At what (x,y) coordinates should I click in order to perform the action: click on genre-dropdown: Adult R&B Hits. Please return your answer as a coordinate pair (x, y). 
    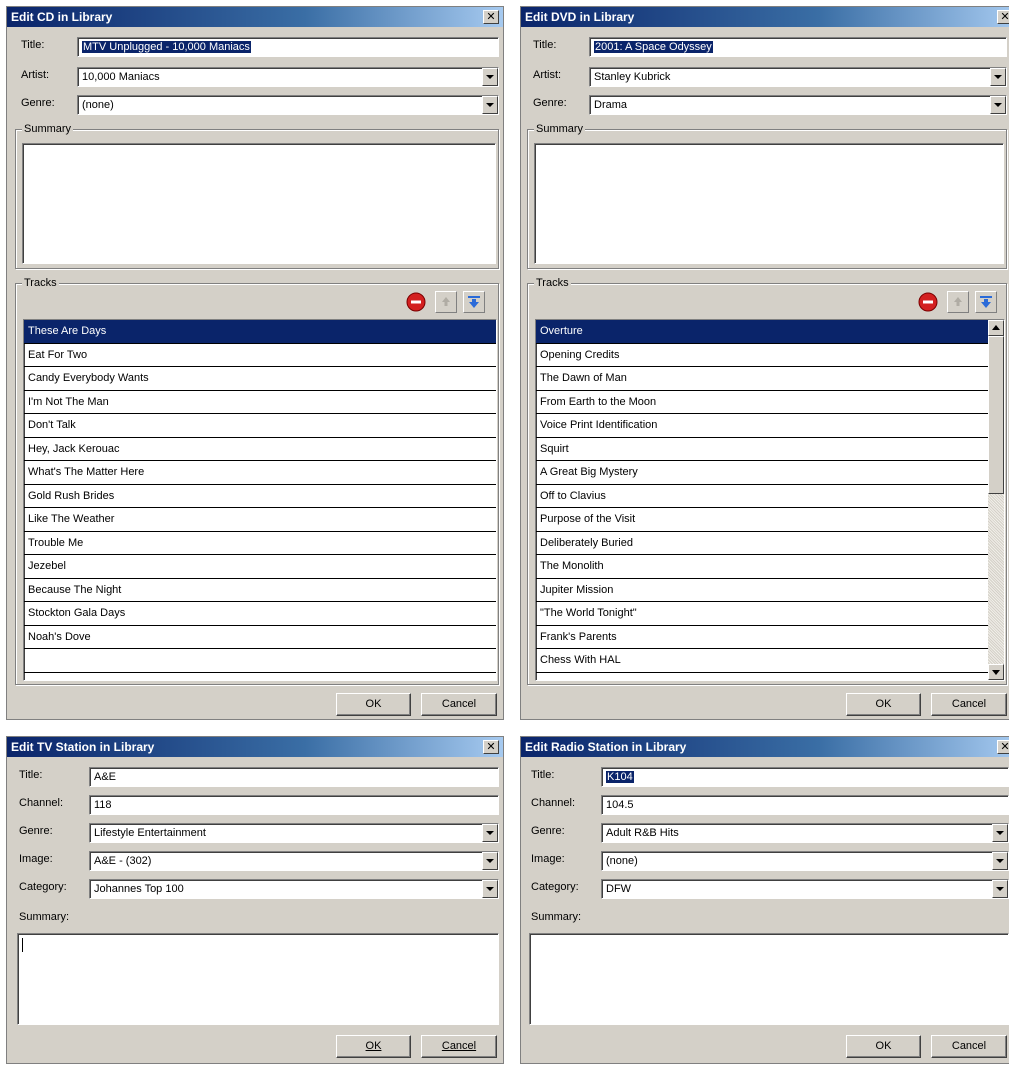
    Looking at the image, I should click on (805, 833).